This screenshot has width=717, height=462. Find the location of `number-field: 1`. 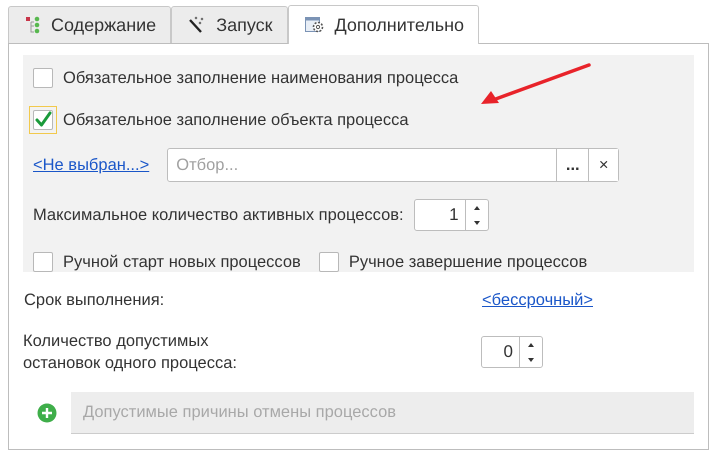

number-field: 1 is located at coordinates (451, 215).